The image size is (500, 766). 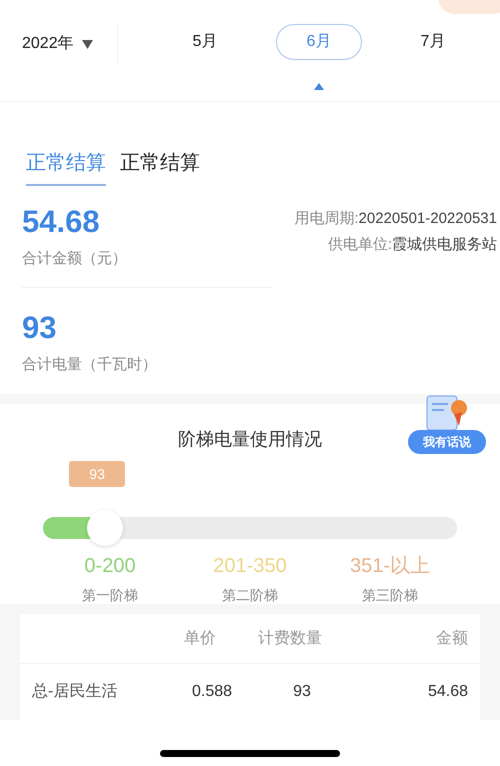 I want to click on column-header: 金额, so click(x=452, y=638).